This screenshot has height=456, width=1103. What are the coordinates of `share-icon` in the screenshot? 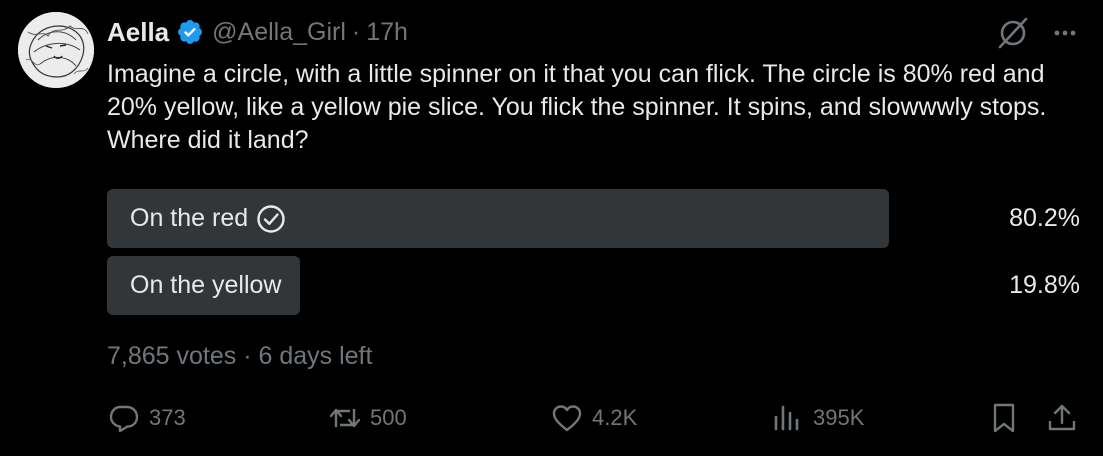 It's located at (1062, 417).